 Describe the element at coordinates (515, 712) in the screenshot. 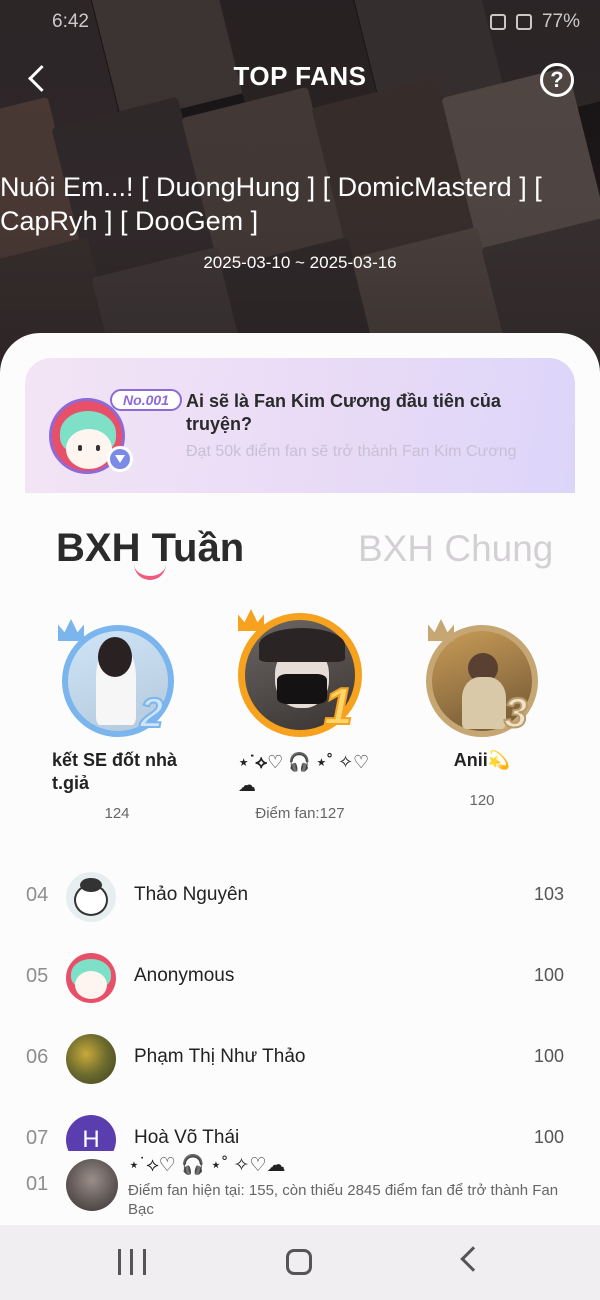

I see `rank-3-badge: 3` at that location.